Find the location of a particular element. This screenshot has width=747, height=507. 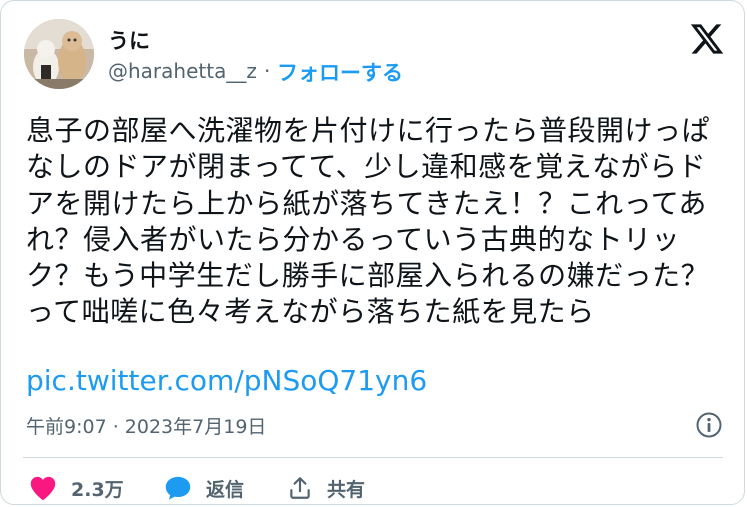

avatar is located at coordinates (59, 54).